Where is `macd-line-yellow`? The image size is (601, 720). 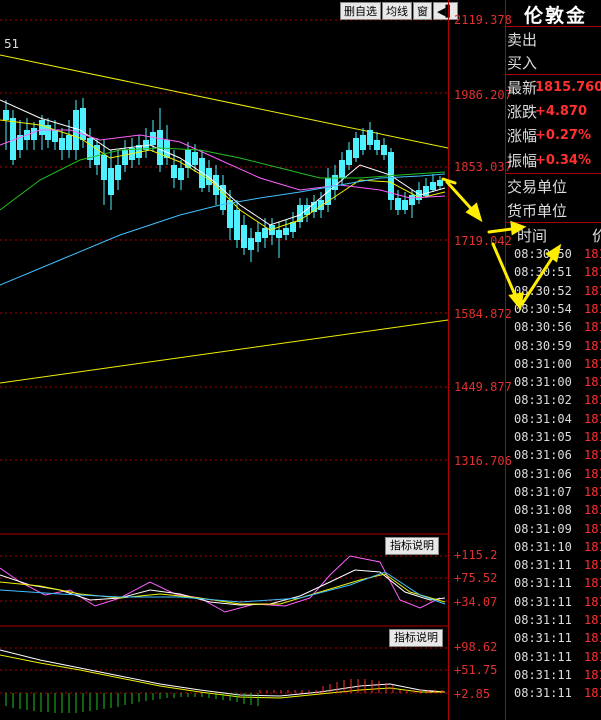
macd-line-yellow is located at coordinates (222, 676).